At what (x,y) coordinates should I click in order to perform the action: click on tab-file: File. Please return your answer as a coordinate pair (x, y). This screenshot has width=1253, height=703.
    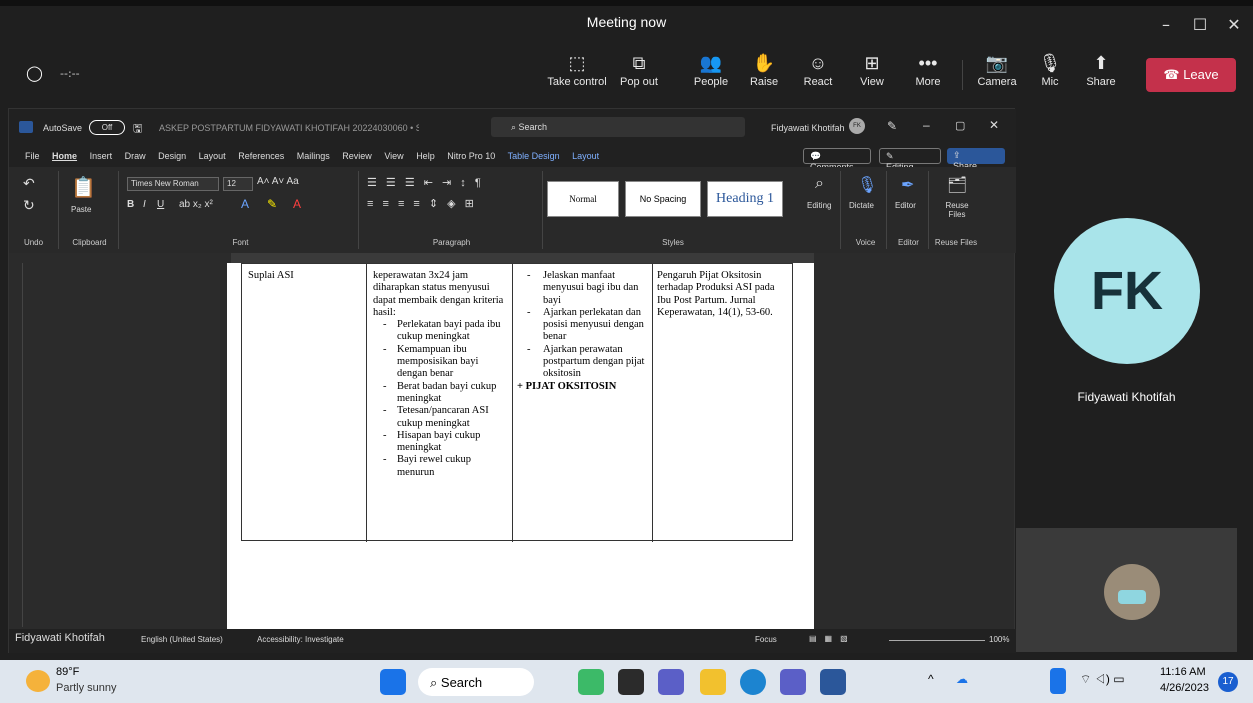
    Looking at the image, I should click on (32, 156).